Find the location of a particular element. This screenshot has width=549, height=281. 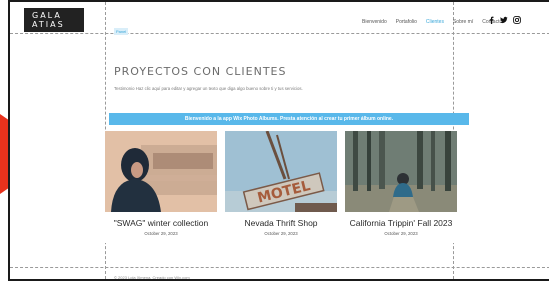

nav-item-sobre-mi: Sobre mí is located at coordinates (463, 22).